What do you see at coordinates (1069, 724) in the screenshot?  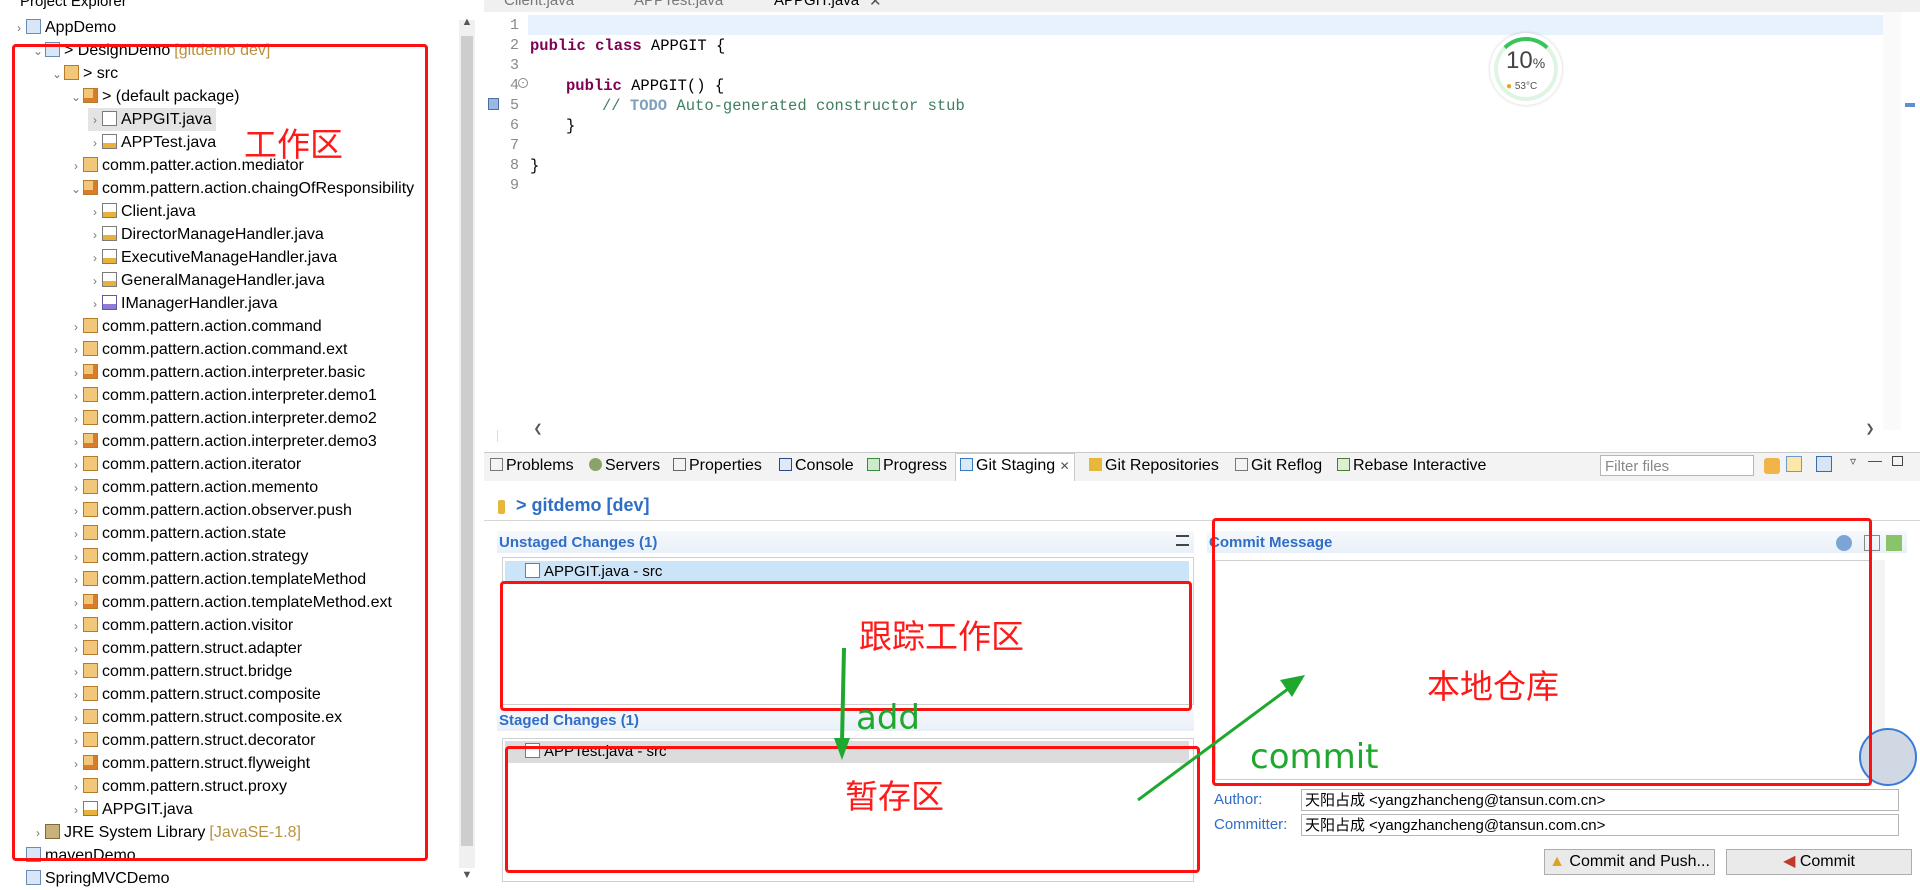 I see `annotation-arrows` at bounding box center [1069, 724].